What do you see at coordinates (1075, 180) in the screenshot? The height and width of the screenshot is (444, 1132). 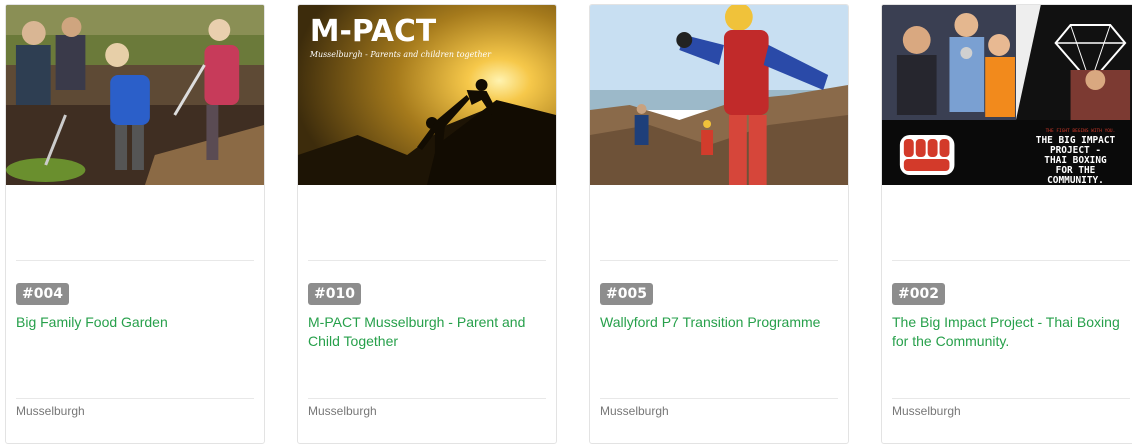 I see `poster-caption-line: COMMUNITY.` at bounding box center [1075, 180].